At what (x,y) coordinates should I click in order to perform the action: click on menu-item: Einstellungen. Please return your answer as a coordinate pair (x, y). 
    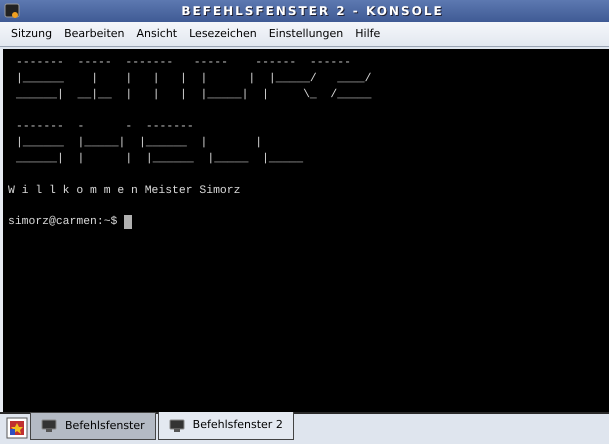
    Looking at the image, I should click on (306, 34).